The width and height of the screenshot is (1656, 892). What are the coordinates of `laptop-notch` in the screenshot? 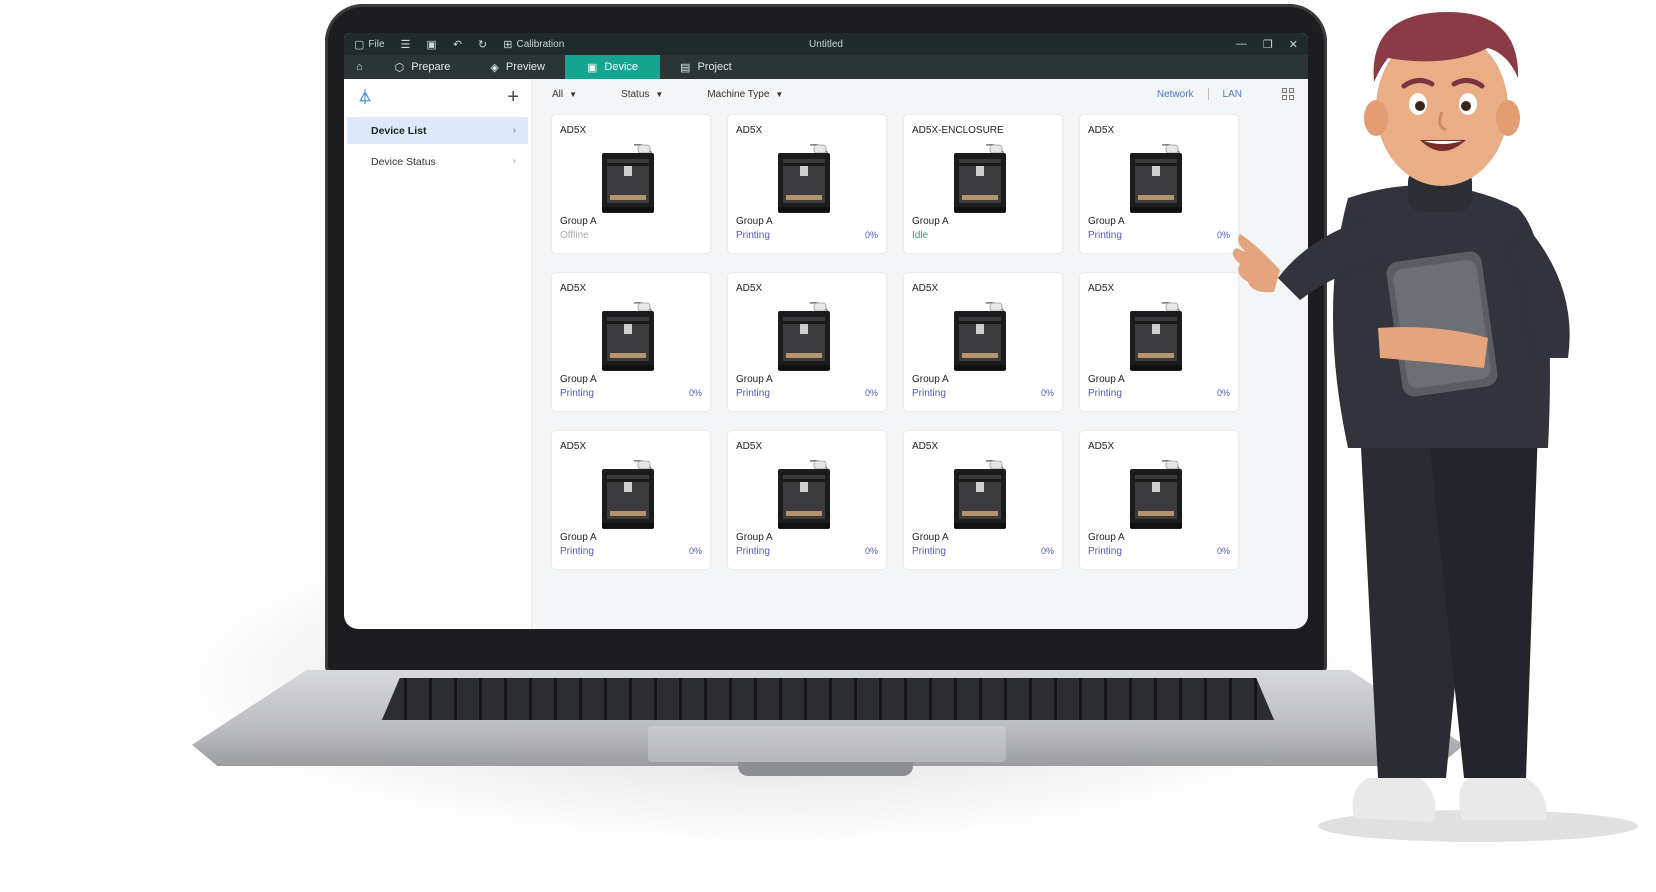 It's located at (825, 769).